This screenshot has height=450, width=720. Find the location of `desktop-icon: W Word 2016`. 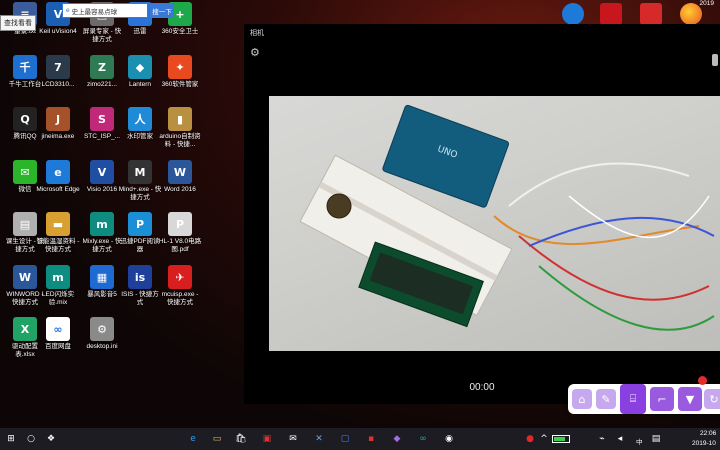

desktop-icon: W Word 2016 is located at coordinates (180, 177).